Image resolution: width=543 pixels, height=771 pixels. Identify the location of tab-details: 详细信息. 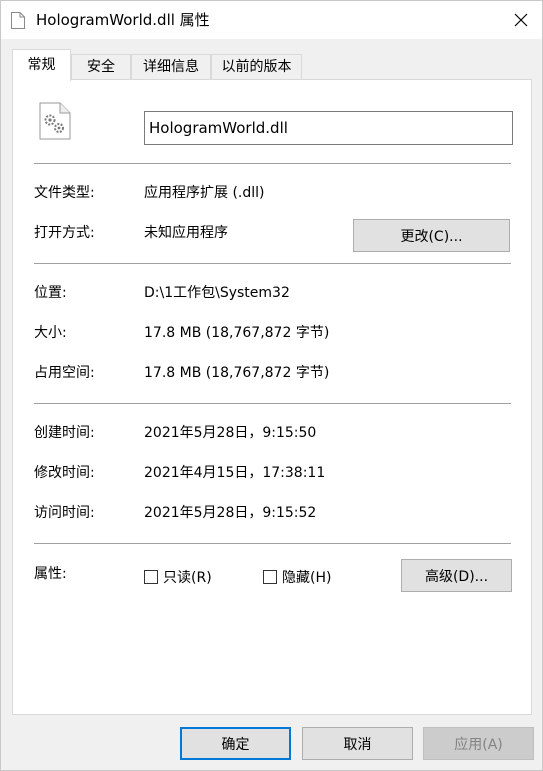
(171, 67).